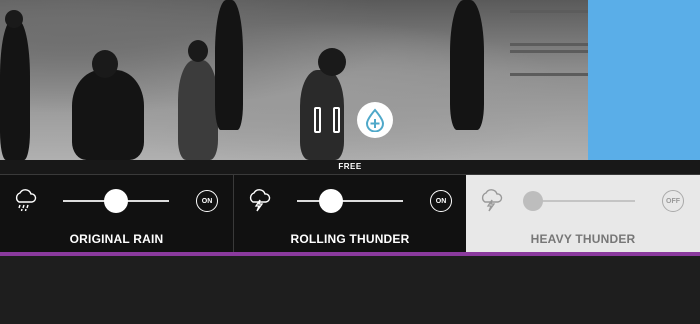 The width and height of the screenshot is (700, 324). I want to click on free-label: FREE, so click(350, 167).